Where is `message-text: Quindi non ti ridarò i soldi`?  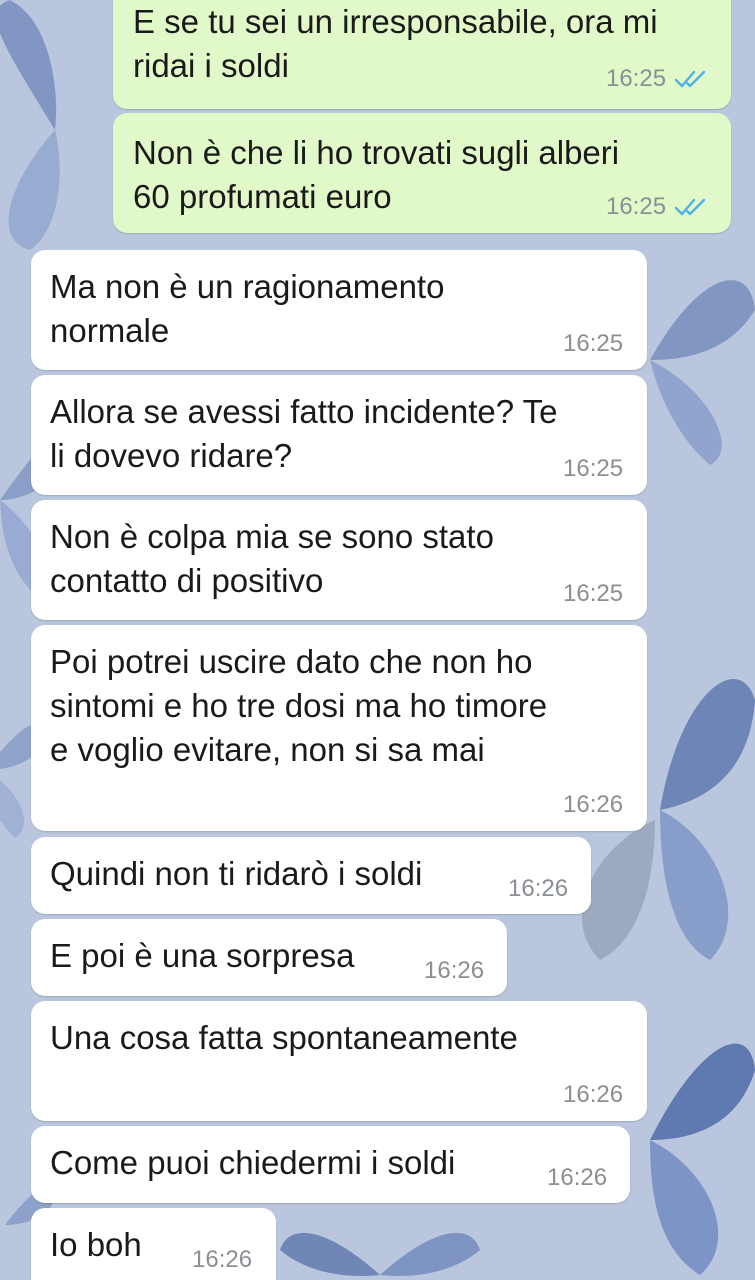
message-text: Quindi non ti ridarò i soldi is located at coordinates (236, 873).